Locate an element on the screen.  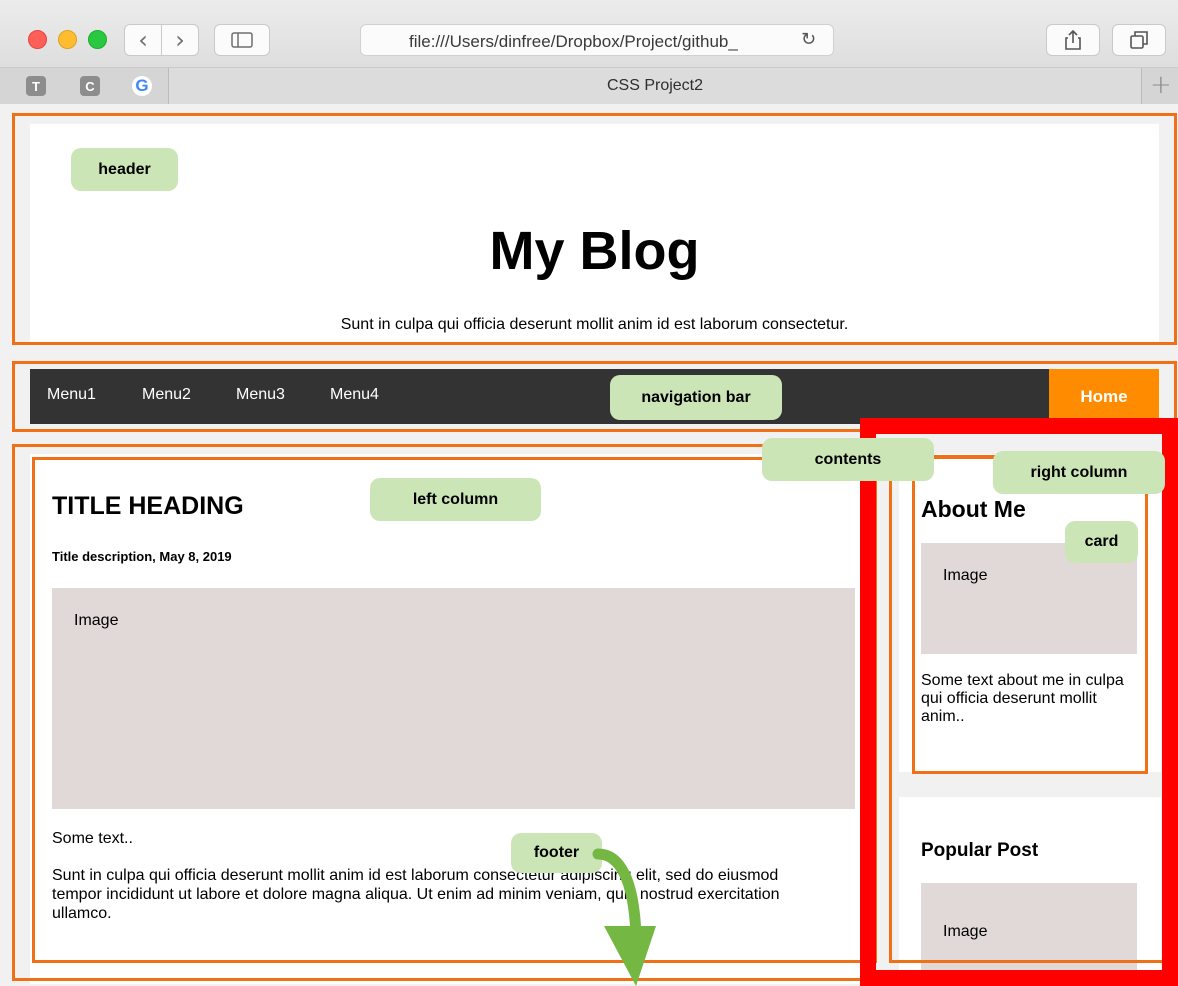
annotation-contents-label: contents is located at coordinates (848, 459).